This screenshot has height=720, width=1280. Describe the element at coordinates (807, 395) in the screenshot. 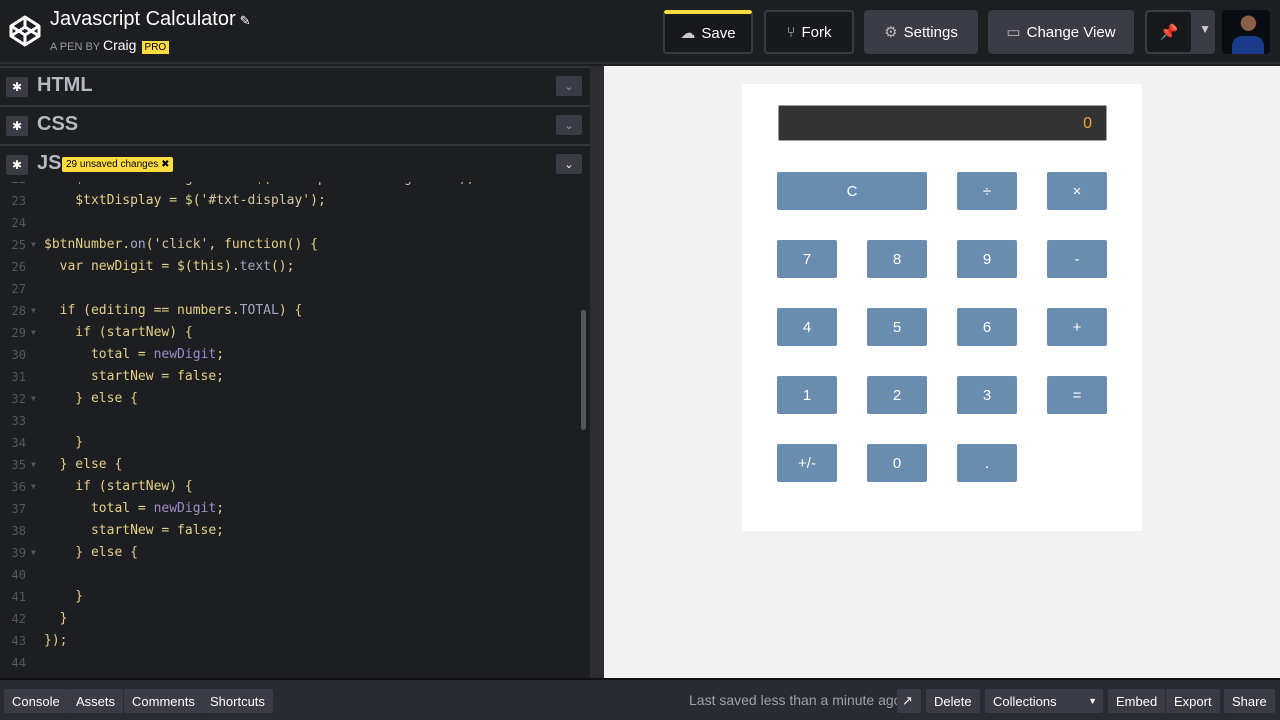

I see `calc-button: 1` at that location.